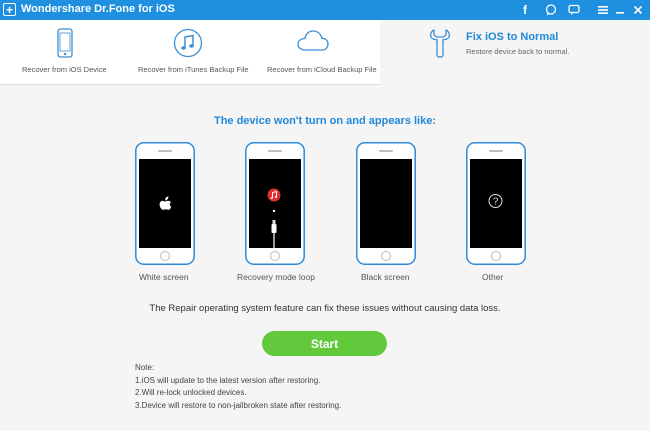 The width and height of the screenshot is (650, 431). I want to click on itunes-icon, so click(274, 195).